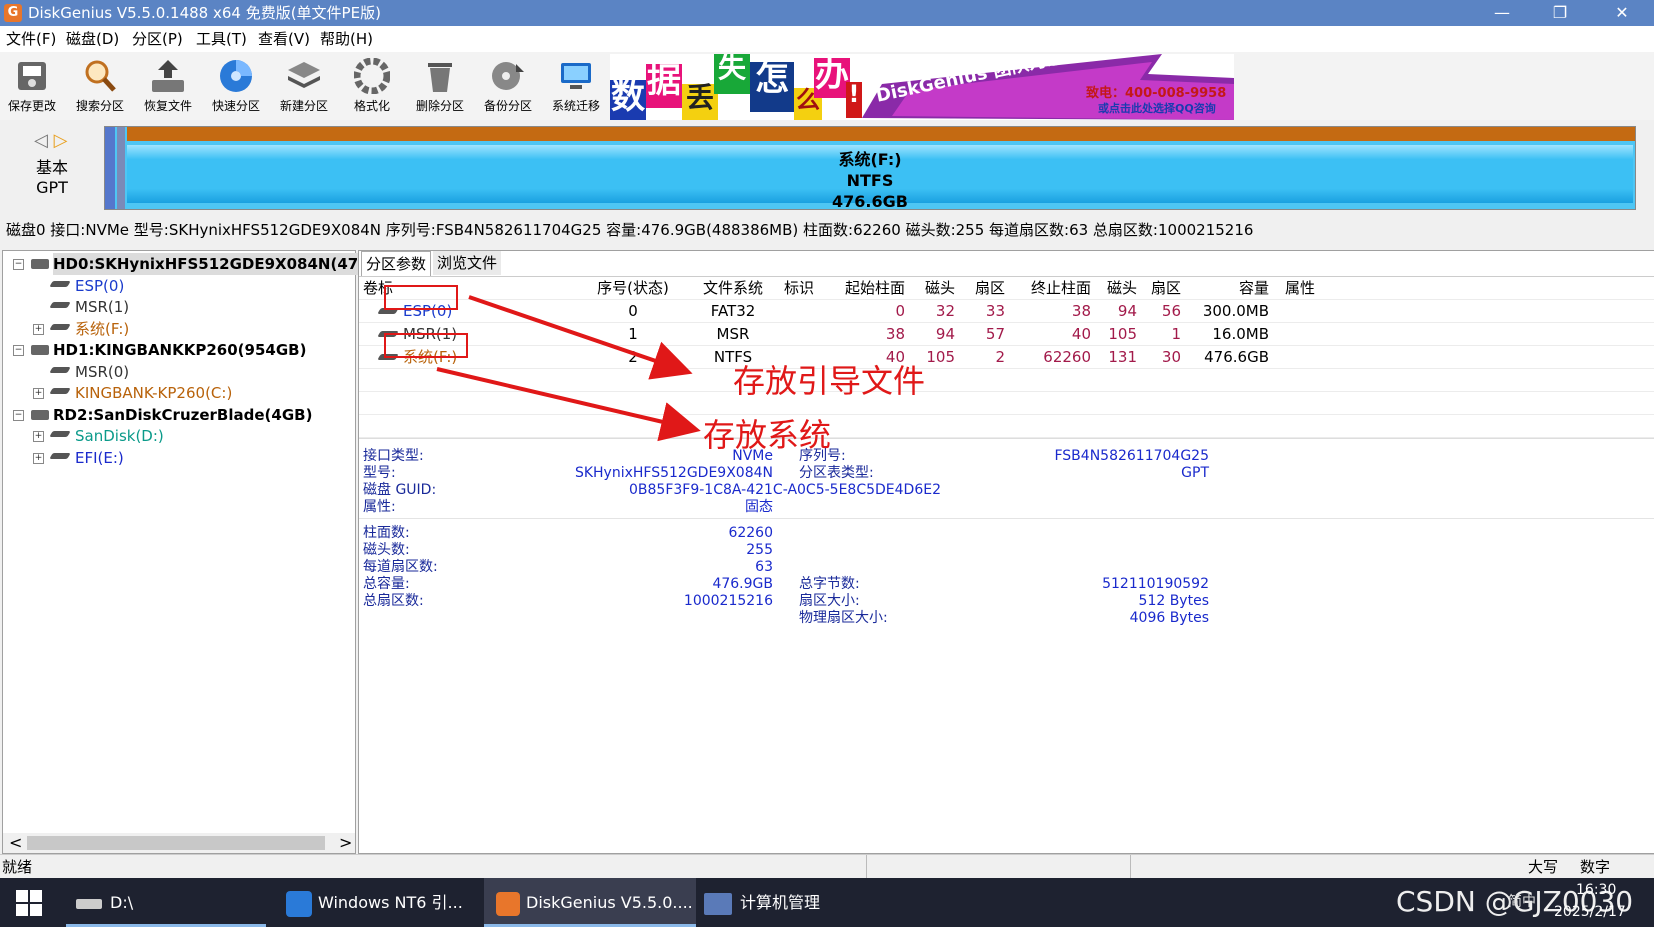  What do you see at coordinates (1590, 912) in the screenshot?
I see `clock-date: 2025/2/17` at bounding box center [1590, 912].